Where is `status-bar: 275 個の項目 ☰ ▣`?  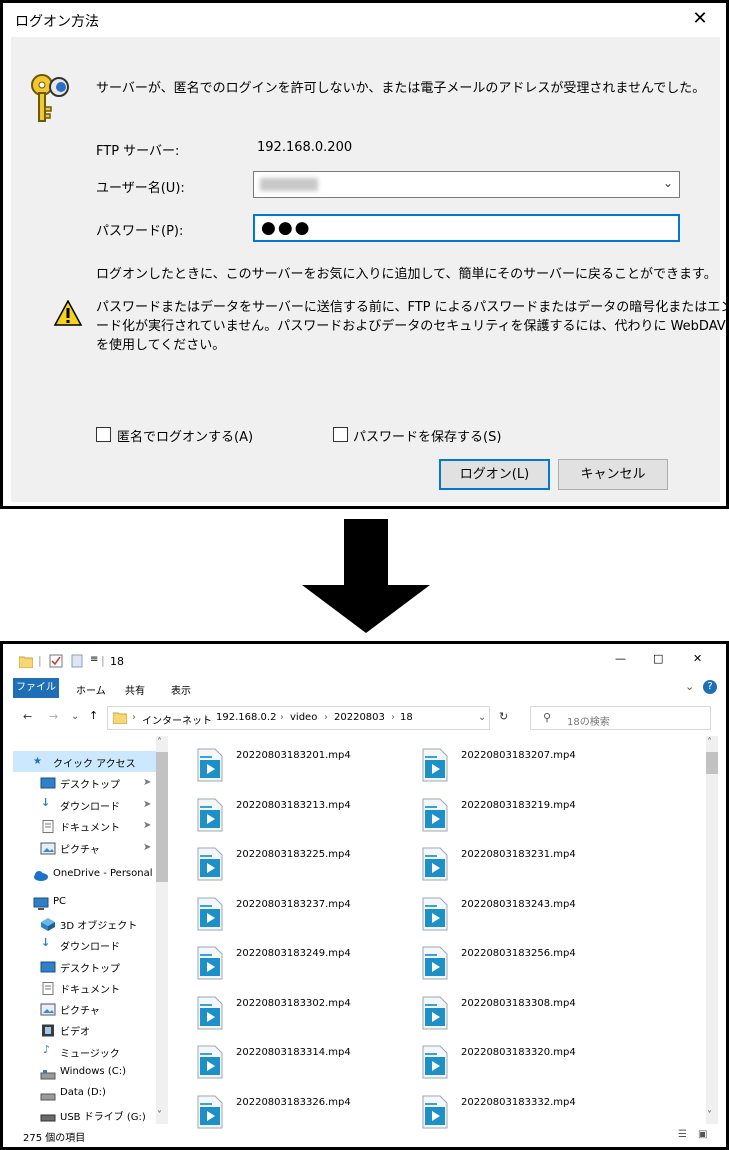 status-bar: 275 個の項目 ☰ ▣ is located at coordinates (364, 1136).